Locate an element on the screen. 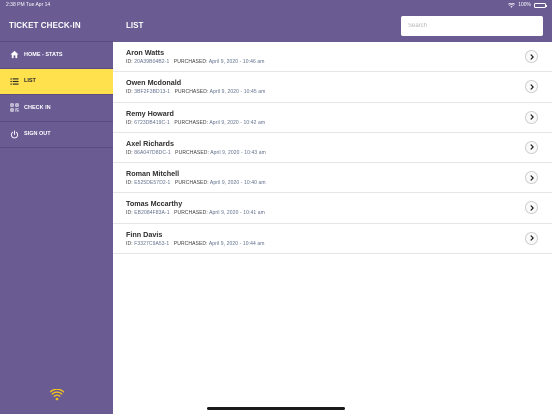 The width and height of the screenshot is (552, 414). status-time: 2:38 PM Tue Apr 14 is located at coordinates (28, 5).